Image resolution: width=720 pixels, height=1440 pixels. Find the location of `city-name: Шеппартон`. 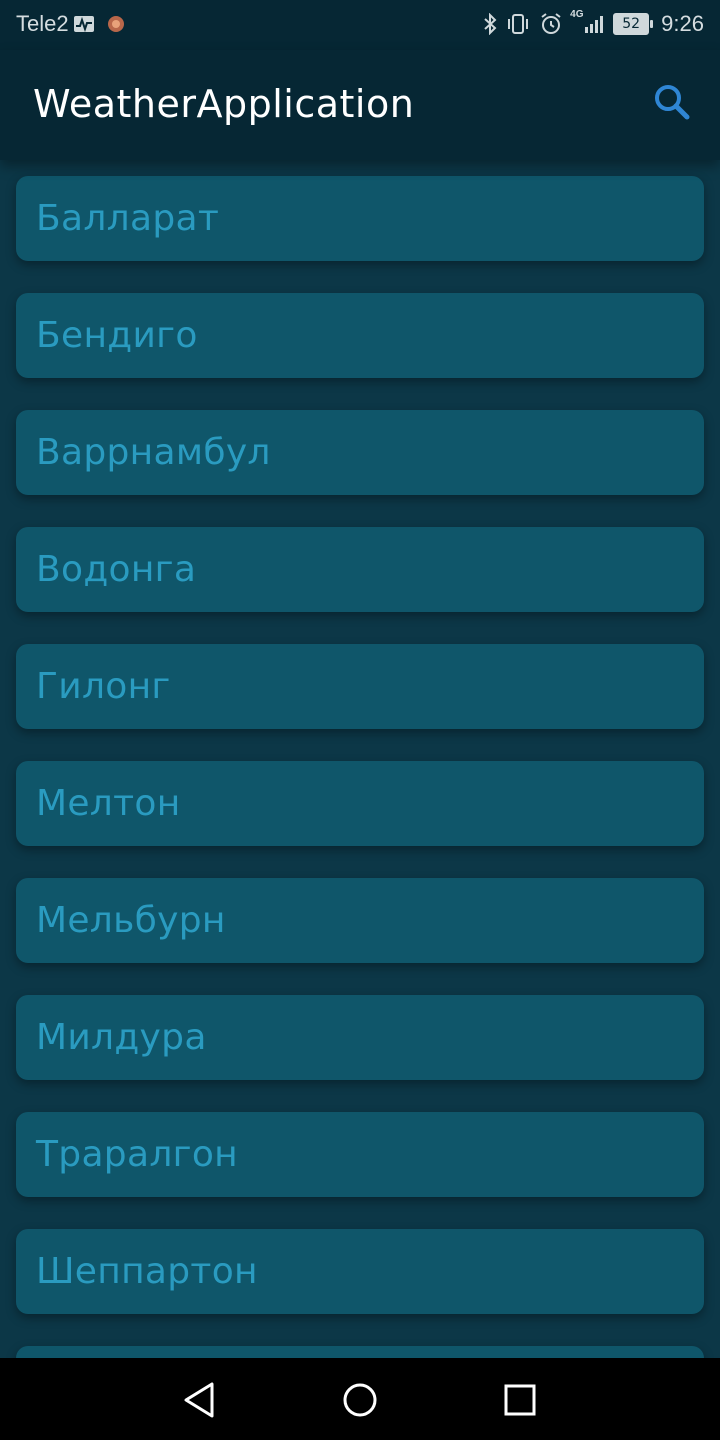

city-name: Шеппартон is located at coordinates (147, 1271).